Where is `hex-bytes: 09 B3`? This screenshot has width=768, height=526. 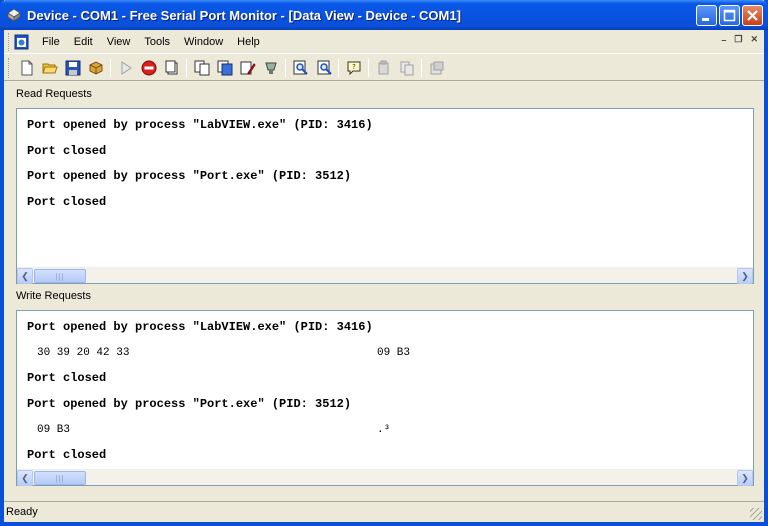
hex-bytes: 09 B3 is located at coordinates (54, 429).